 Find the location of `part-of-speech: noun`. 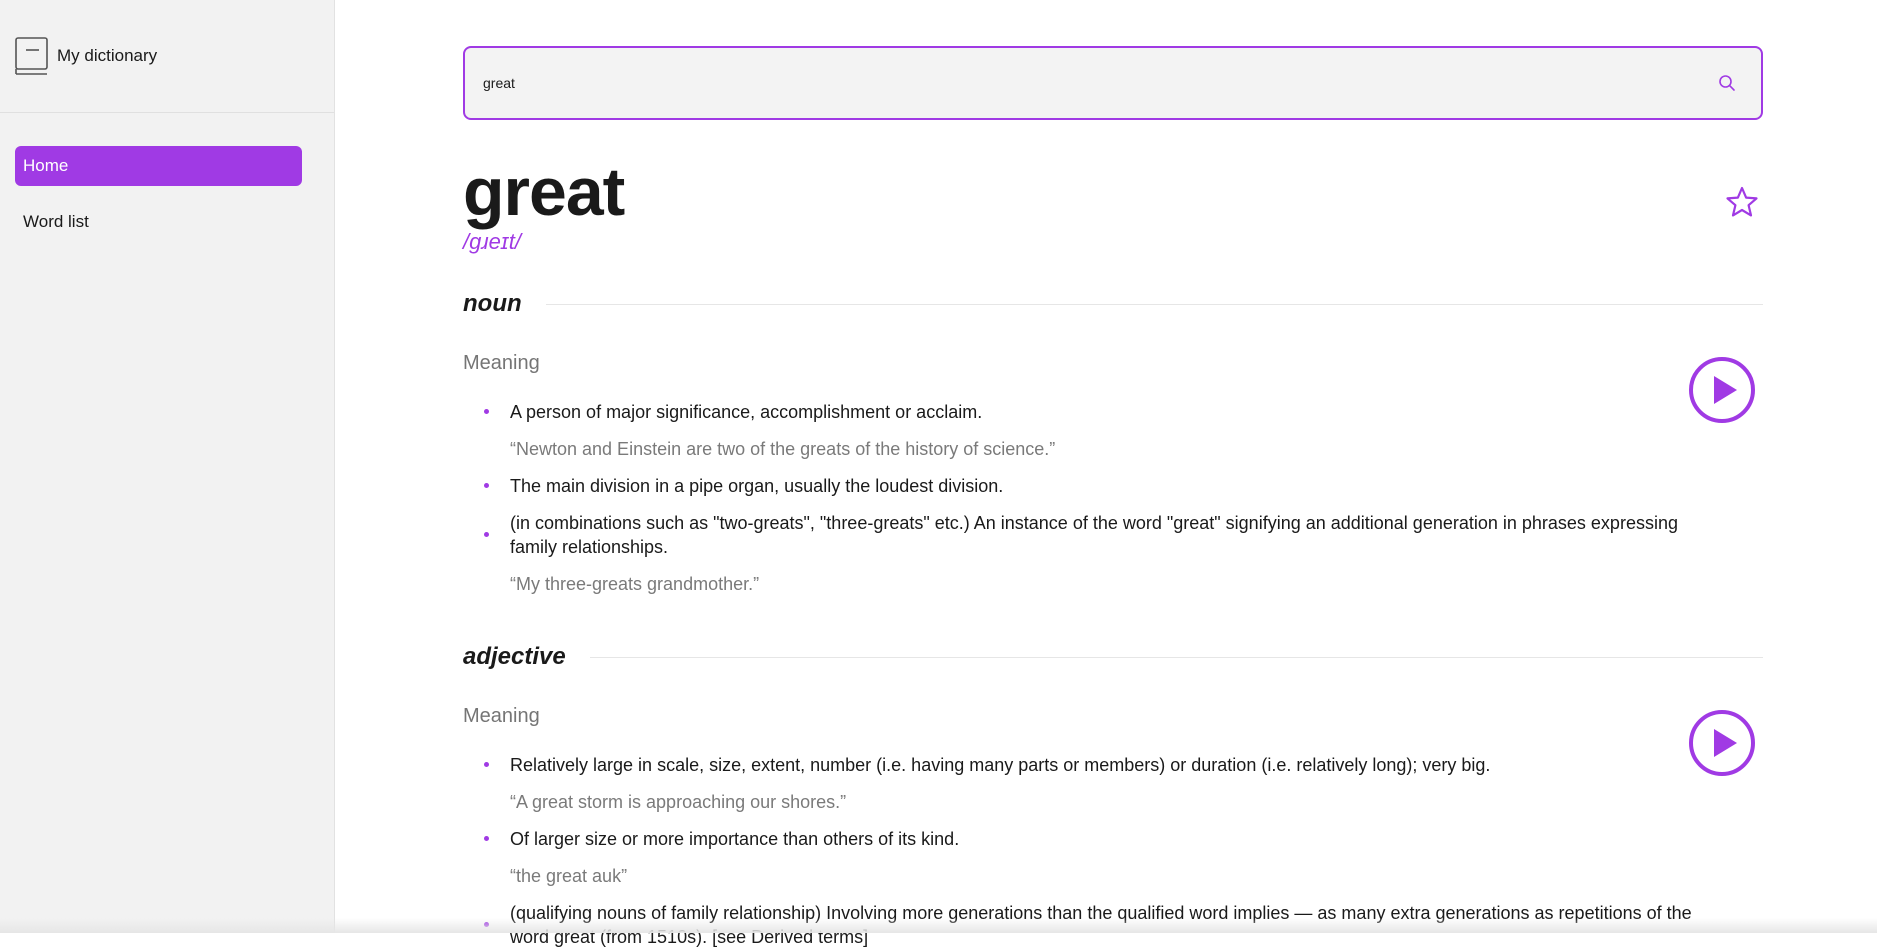

part-of-speech: noun is located at coordinates (492, 303).